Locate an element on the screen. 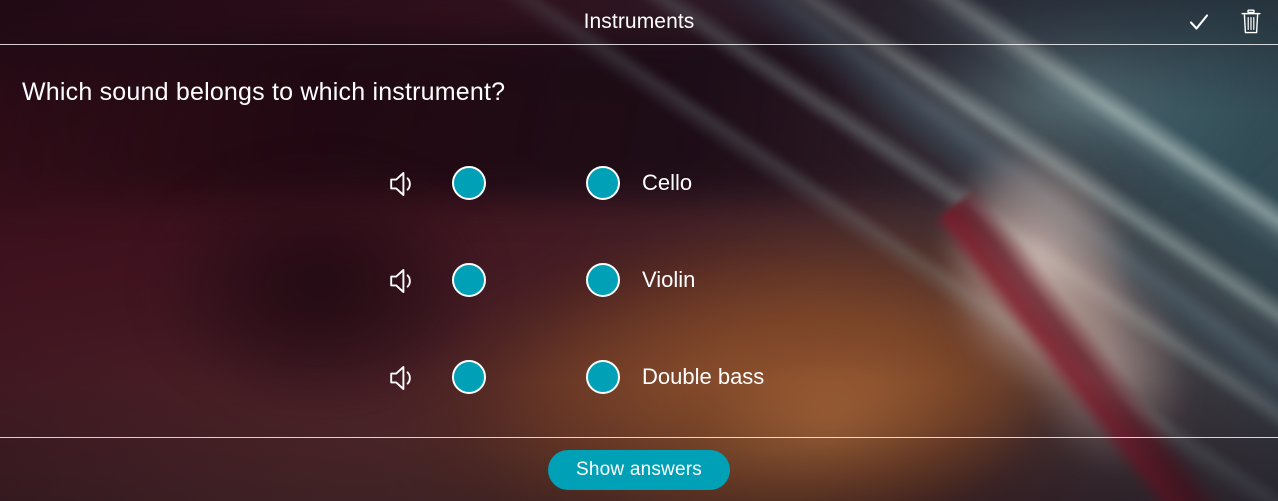 The width and height of the screenshot is (1278, 501). answer-label: Violin is located at coordinates (669, 279).